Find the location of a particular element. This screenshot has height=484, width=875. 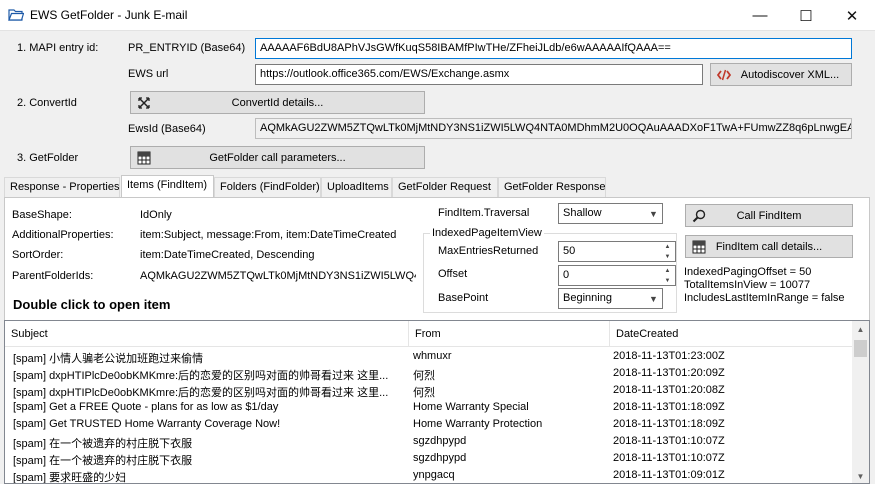

prop-name: ParentFolderIds: is located at coordinates (53, 276).